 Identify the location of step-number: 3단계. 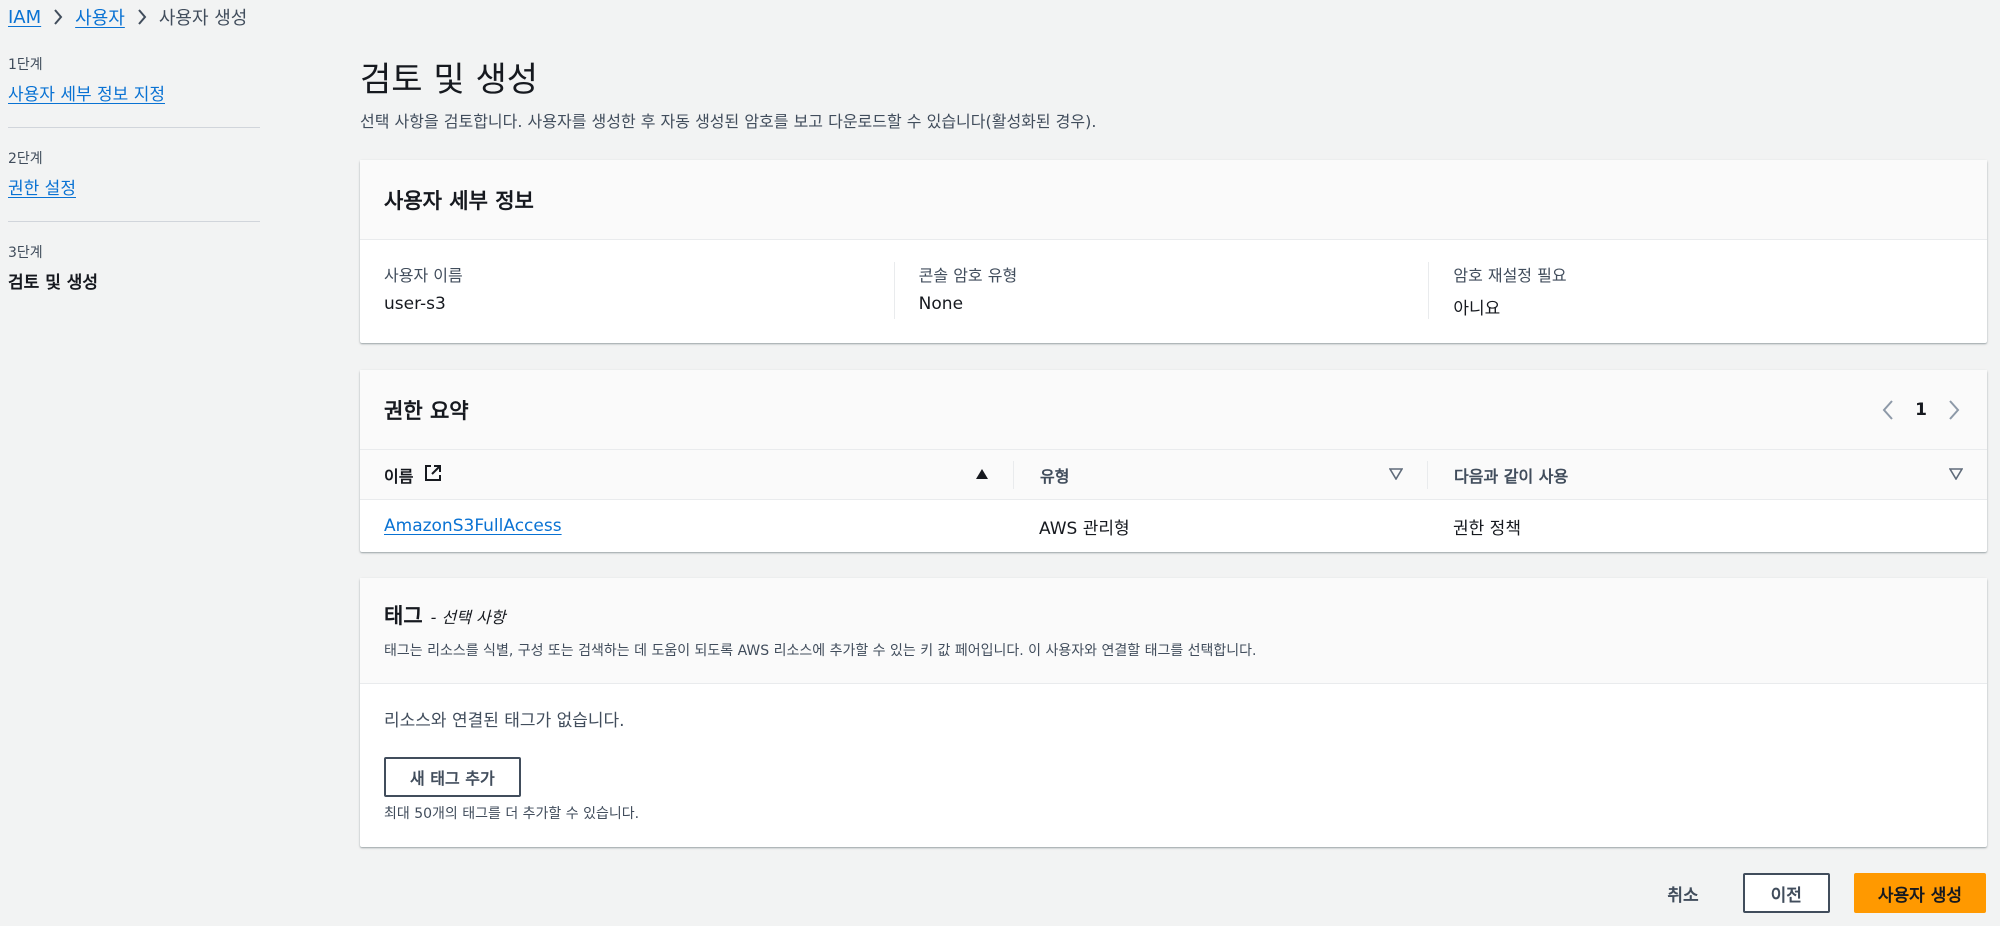
(25, 253).